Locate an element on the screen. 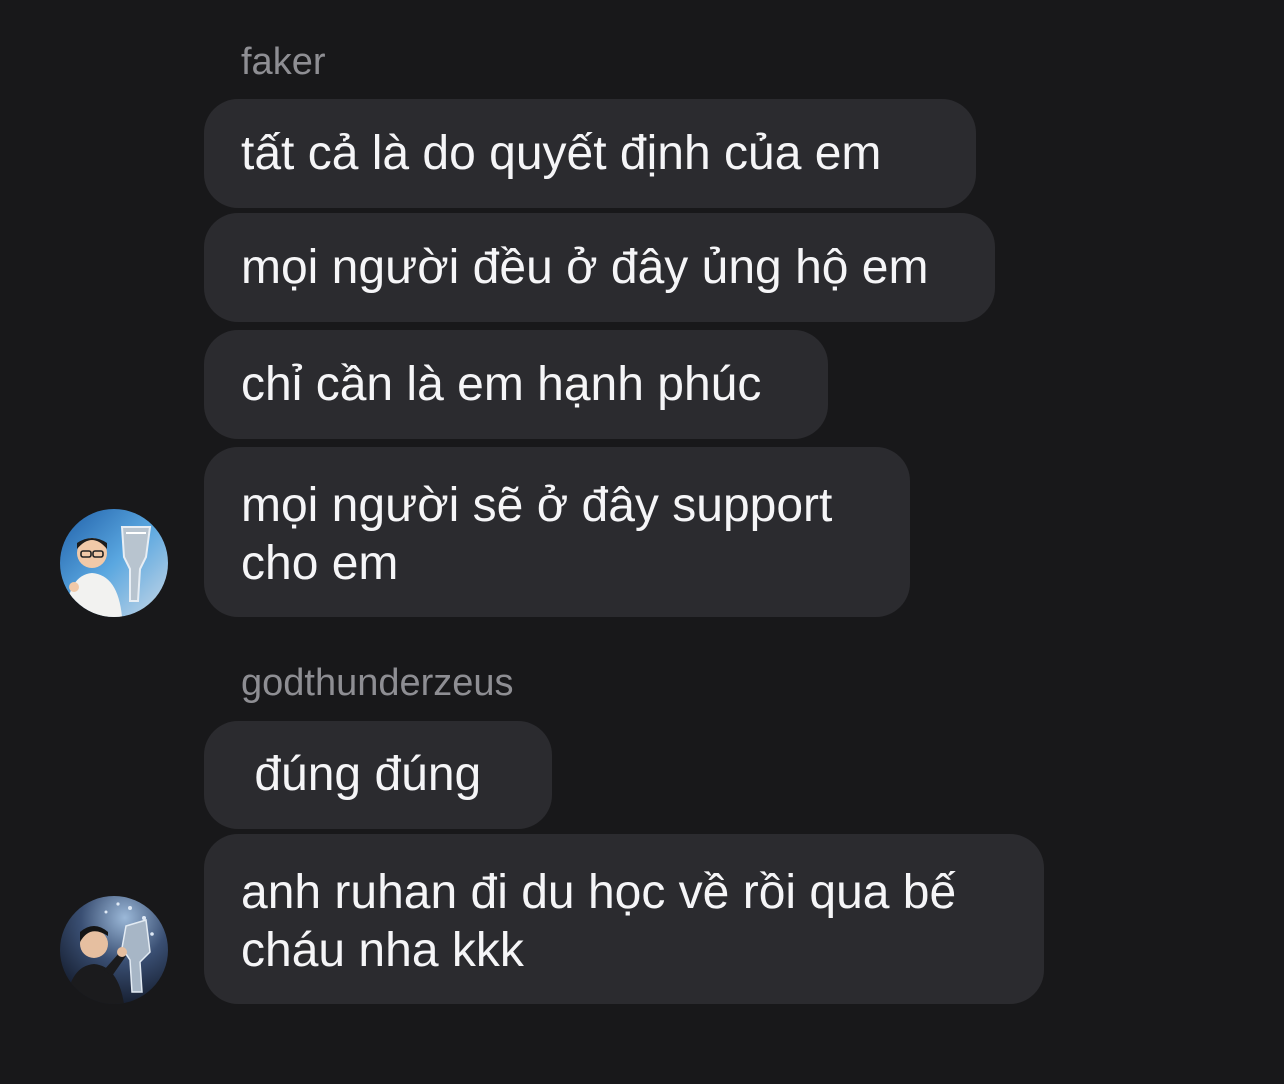 The image size is (1284, 1084). avatar-faker-image is located at coordinates (114, 563).